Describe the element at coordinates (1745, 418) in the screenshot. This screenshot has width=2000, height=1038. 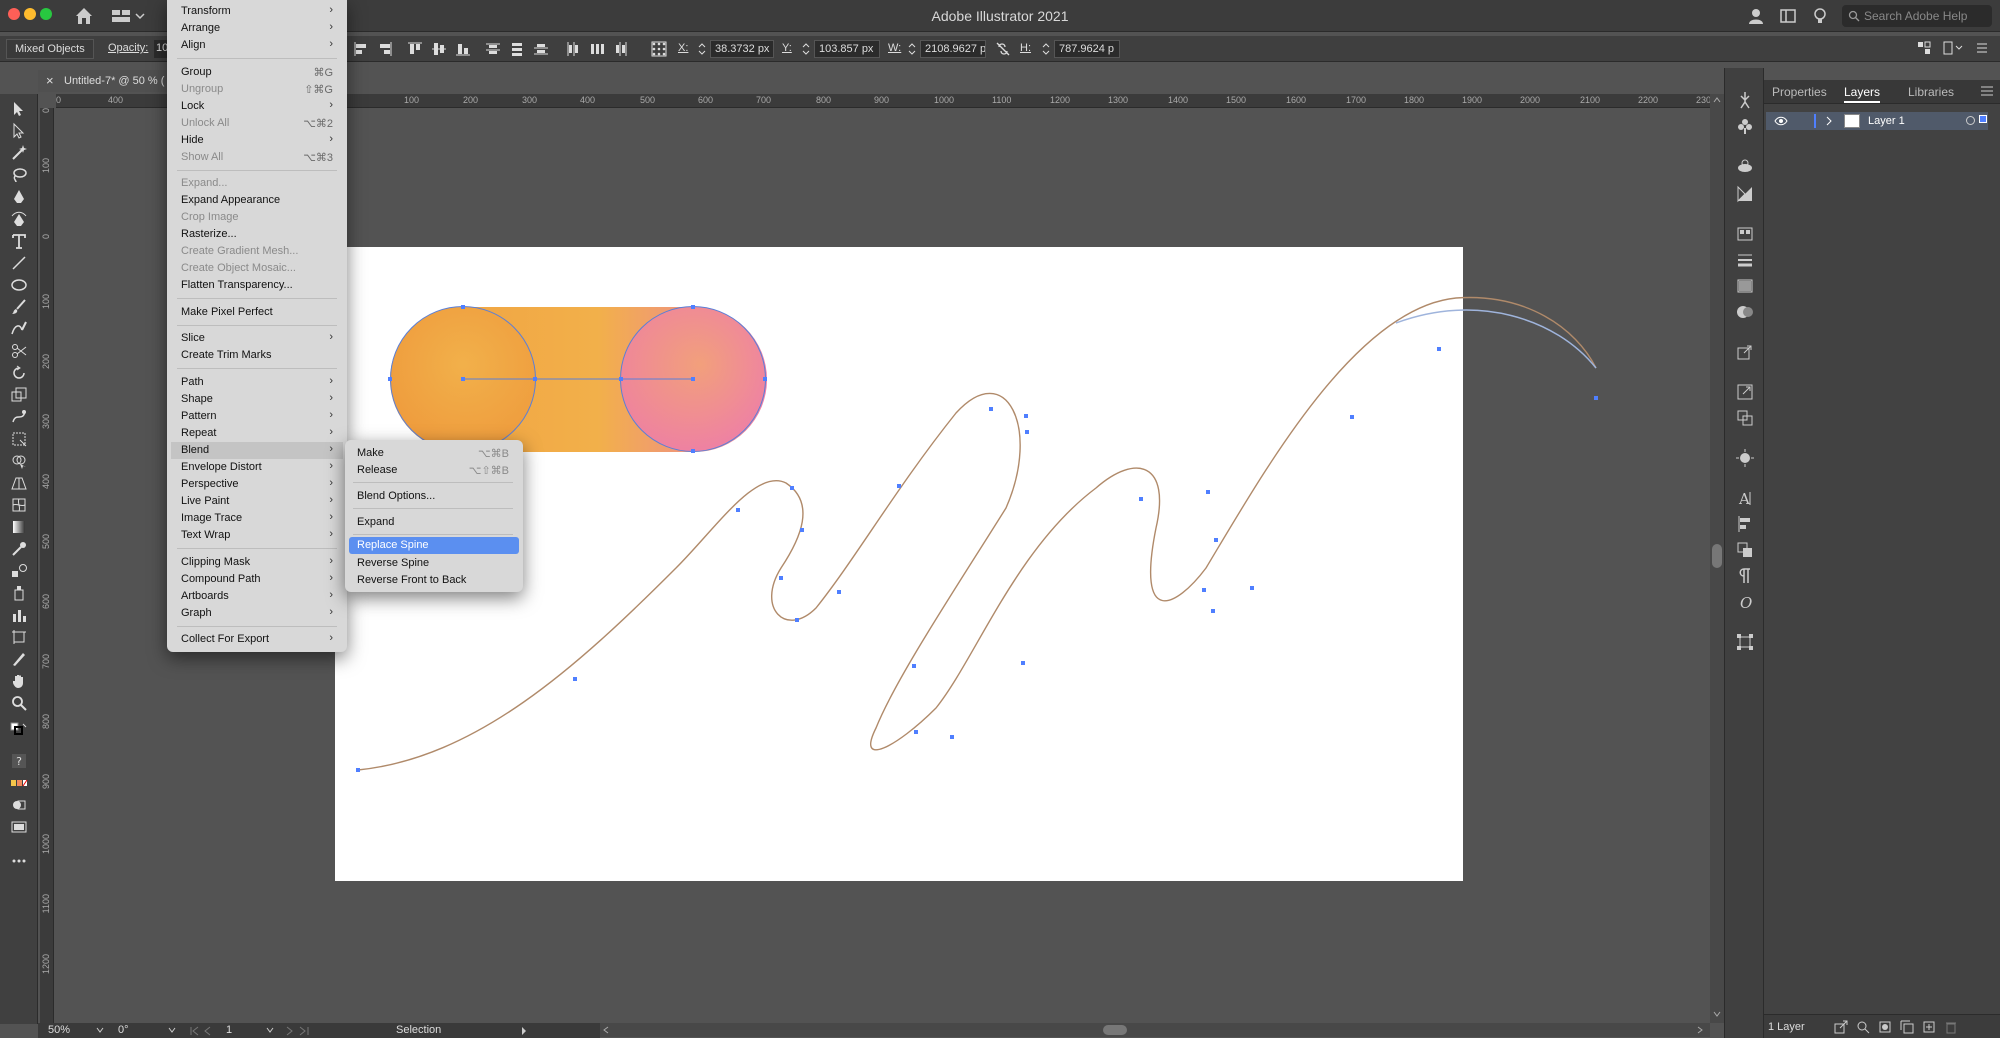
I see `artboards-panel-icon` at that location.